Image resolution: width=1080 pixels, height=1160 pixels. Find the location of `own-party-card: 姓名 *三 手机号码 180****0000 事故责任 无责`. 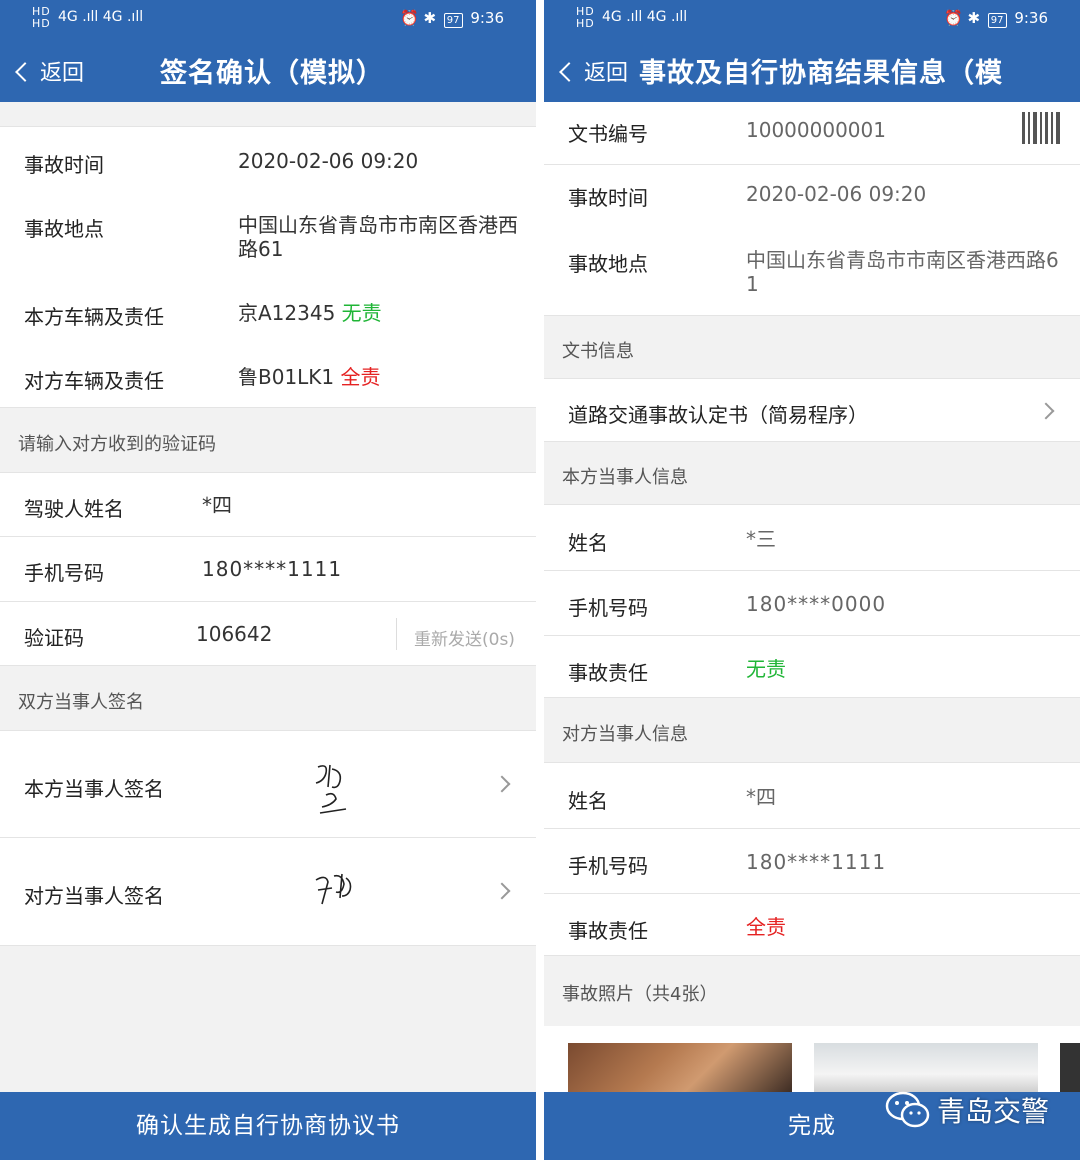

own-party-card: 姓名 *三 手机号码 180****0000 事故责任 无责 is located at coordinates (812, 601).